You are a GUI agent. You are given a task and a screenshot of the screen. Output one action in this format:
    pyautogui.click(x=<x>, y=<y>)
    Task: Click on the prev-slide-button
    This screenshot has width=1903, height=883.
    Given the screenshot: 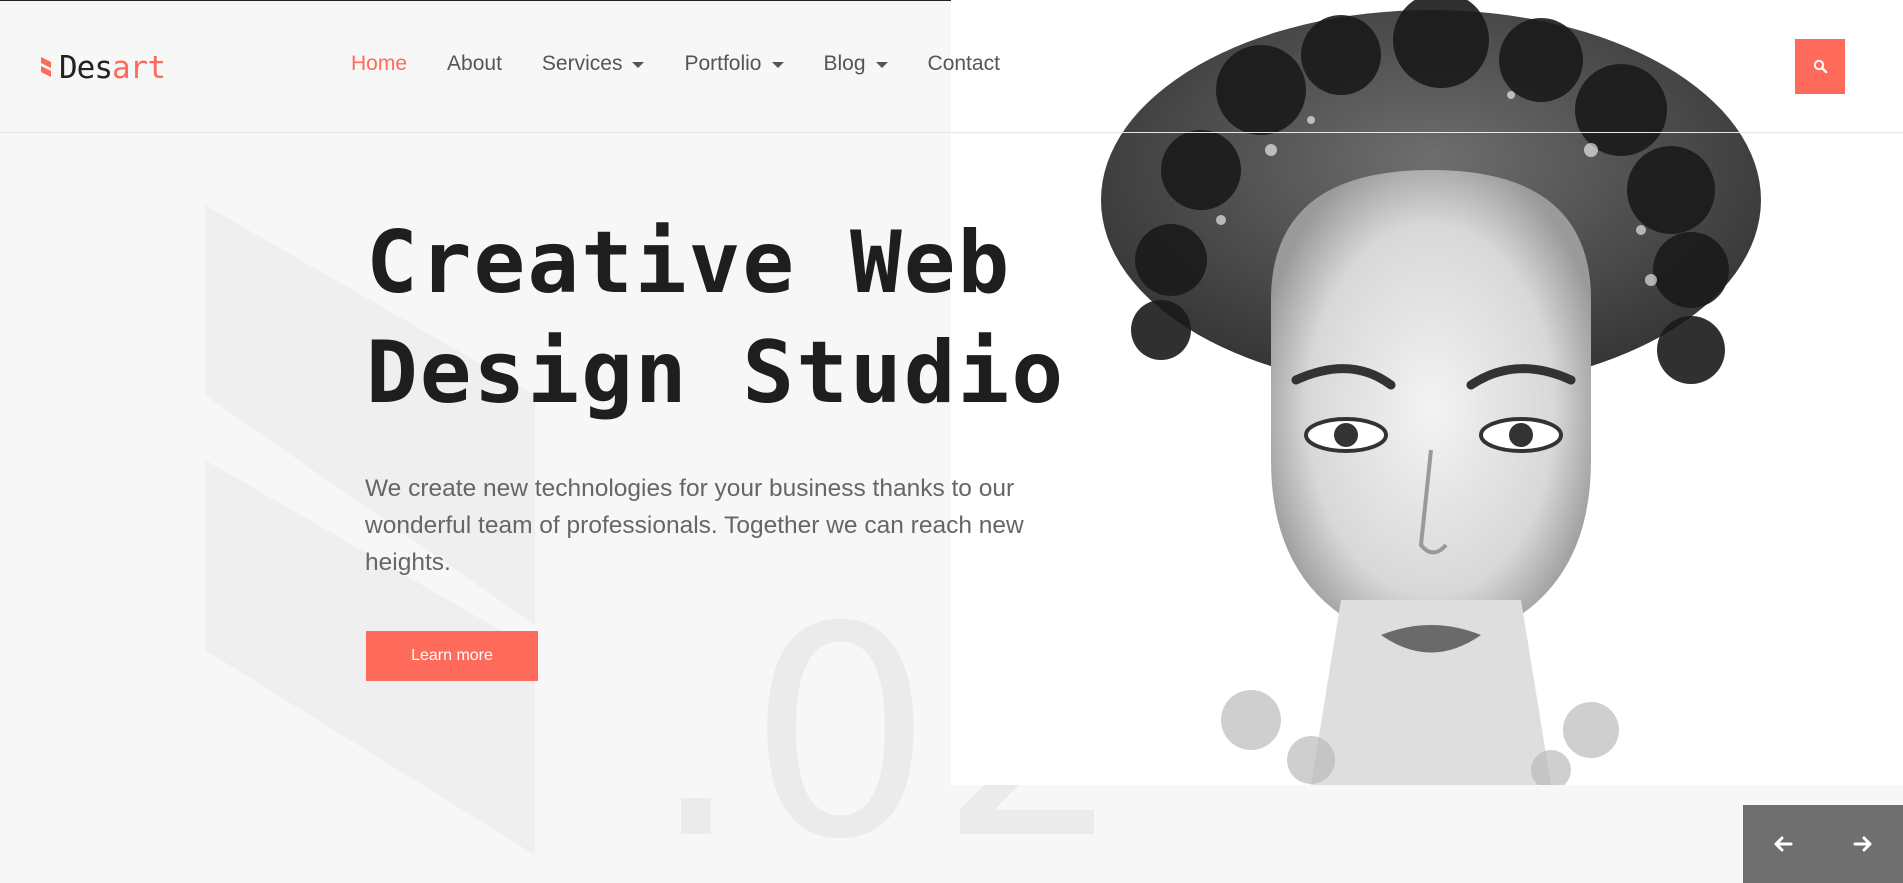 What is the action you would take?
    pyautogui.click(x=1783, y=844)
    